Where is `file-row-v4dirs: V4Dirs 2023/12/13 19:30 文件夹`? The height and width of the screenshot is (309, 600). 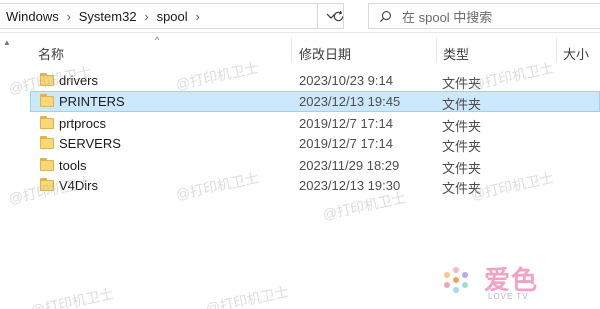 file-row-v4dirs: V4Dirs 2023/12/13 19:30 文件夹 is located at coordinates (315, 185).